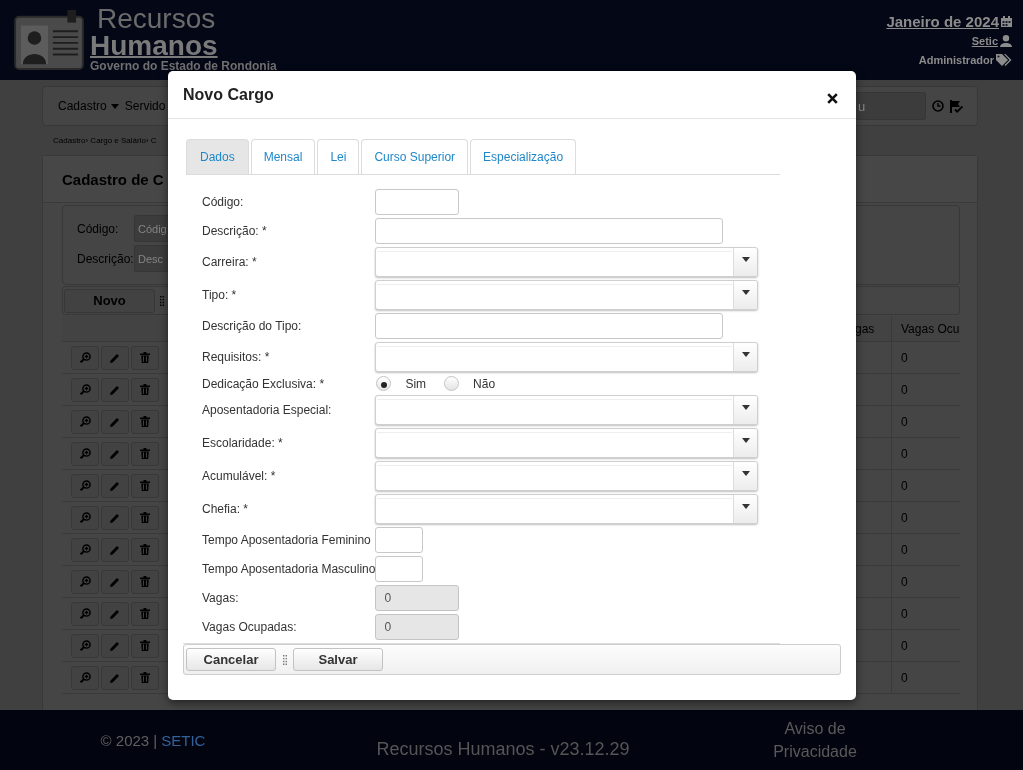 The height and width of the screenshot is (770, 1023). What do you see at coordinates (283, 156) in the screenshot?
I see `tab: Mensal` at bounding box center [283, 156].